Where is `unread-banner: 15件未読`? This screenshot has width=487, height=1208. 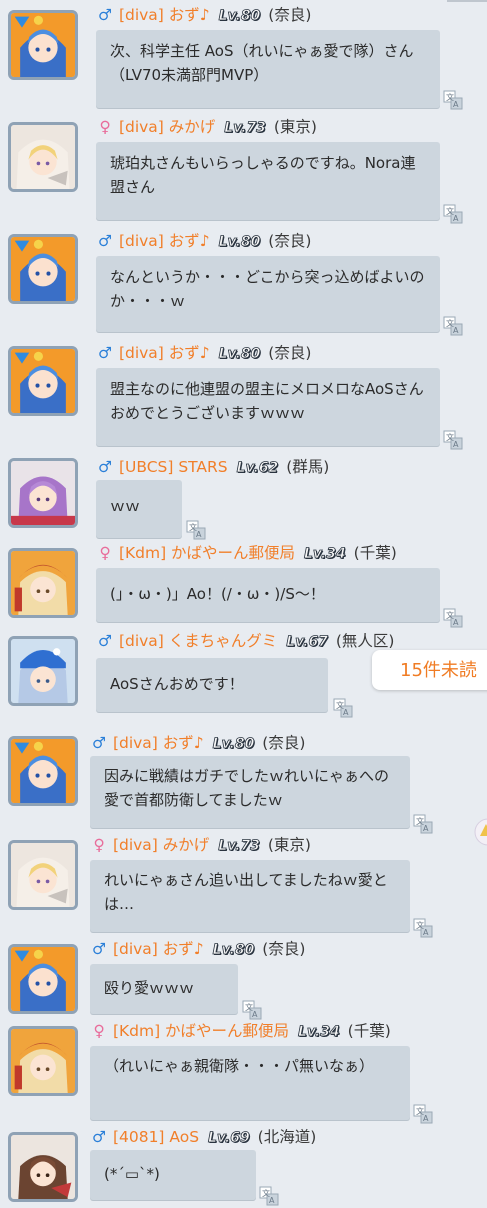
unread-banner: 15件未読 is located at coordinates (429, 670).